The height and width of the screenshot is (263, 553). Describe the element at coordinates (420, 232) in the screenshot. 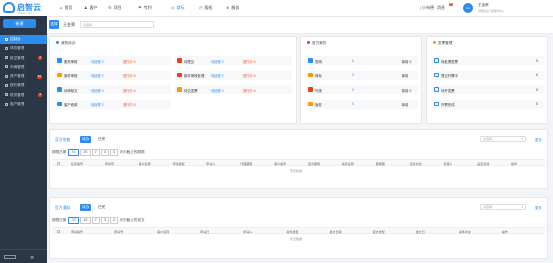

I see `column-header: 发文日` at that location.